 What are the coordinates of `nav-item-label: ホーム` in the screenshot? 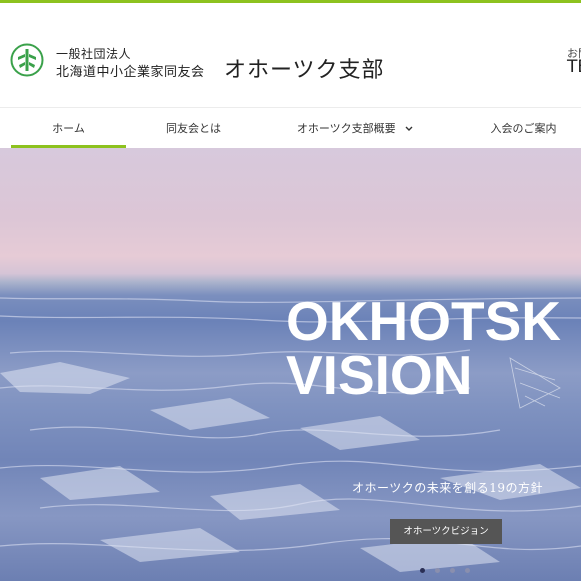 It's located at (68, 128).